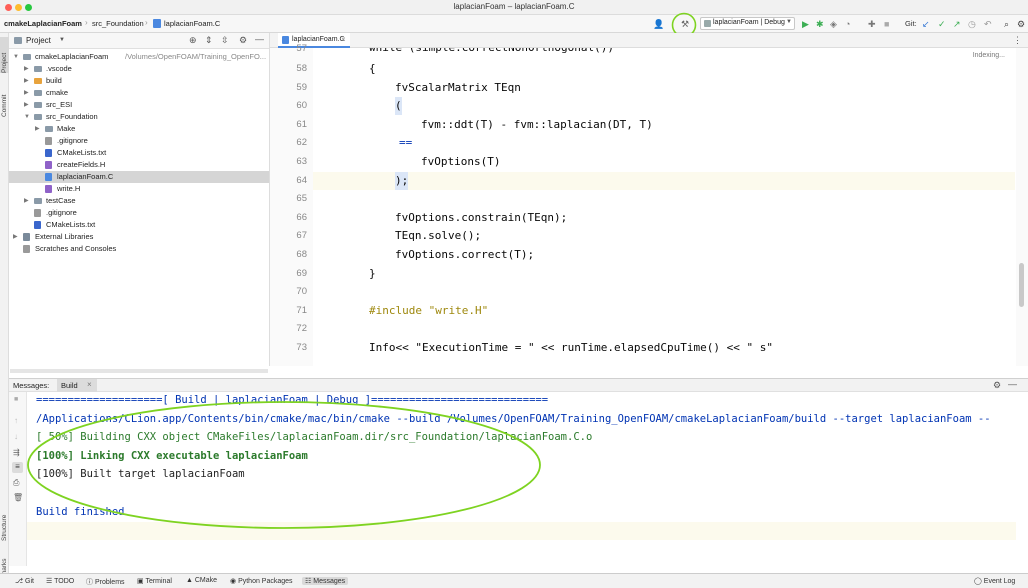  I want to click on breadcrumb-project: cmakeLaplacianFoam, so click(43, 23).